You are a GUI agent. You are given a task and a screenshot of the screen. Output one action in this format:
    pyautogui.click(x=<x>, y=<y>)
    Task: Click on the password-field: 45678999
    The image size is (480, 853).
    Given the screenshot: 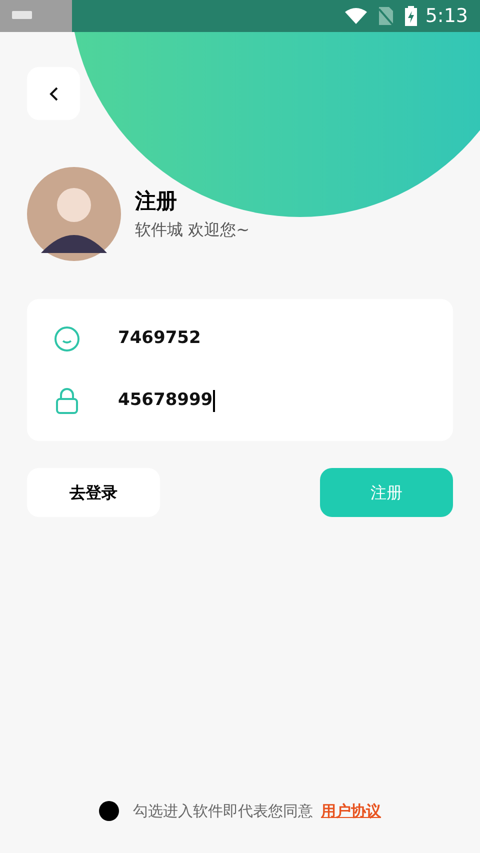 What is the action you would take?
    pyautogui.click(x=265, y=401)
    